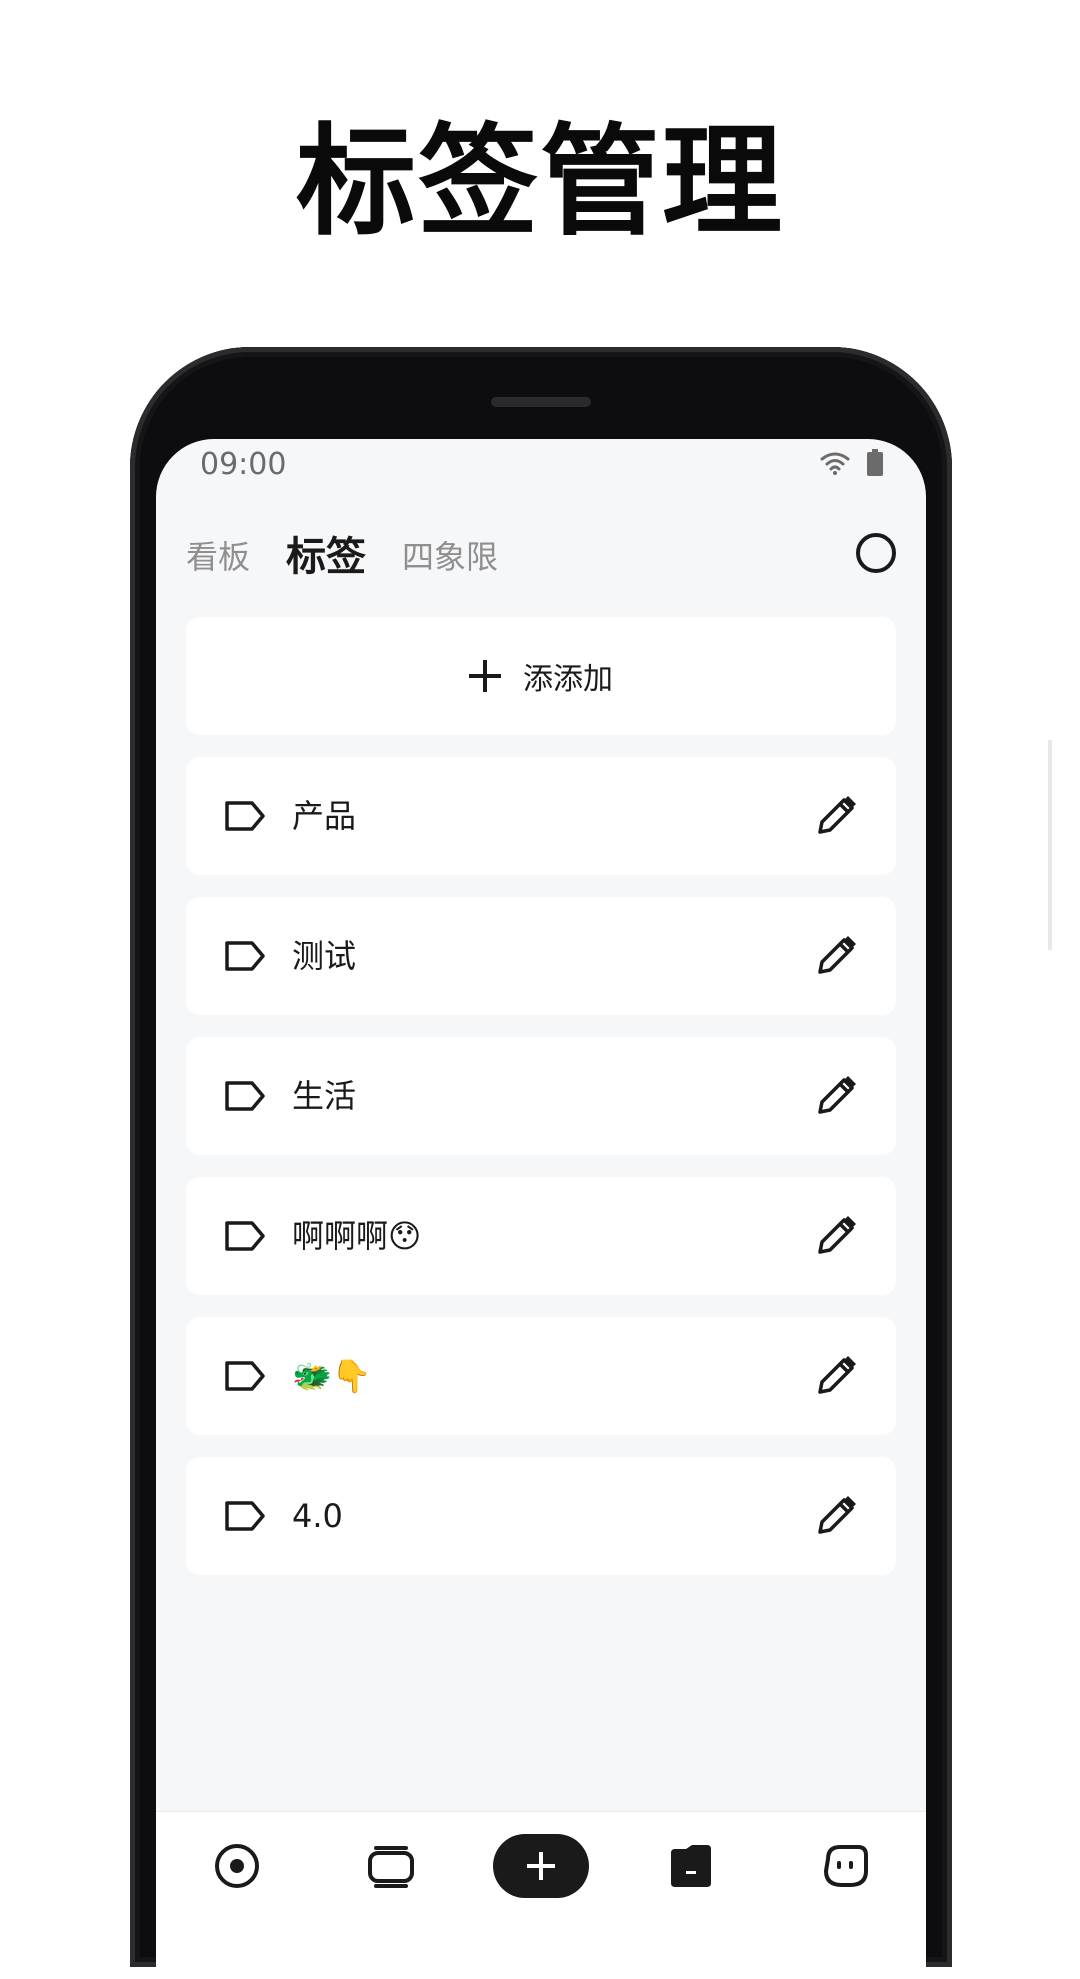  Describe the element at coordinates (835, 465) in the screenshot. I see `wifi-icon` at that location.